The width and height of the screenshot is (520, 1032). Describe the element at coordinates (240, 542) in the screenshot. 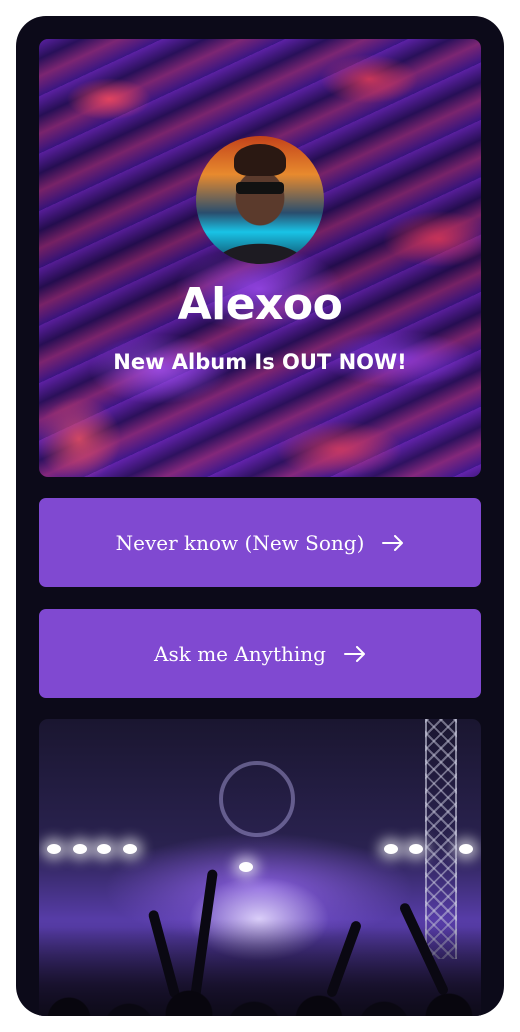

I see `link-button-label: Never know (New Song)` at that location.